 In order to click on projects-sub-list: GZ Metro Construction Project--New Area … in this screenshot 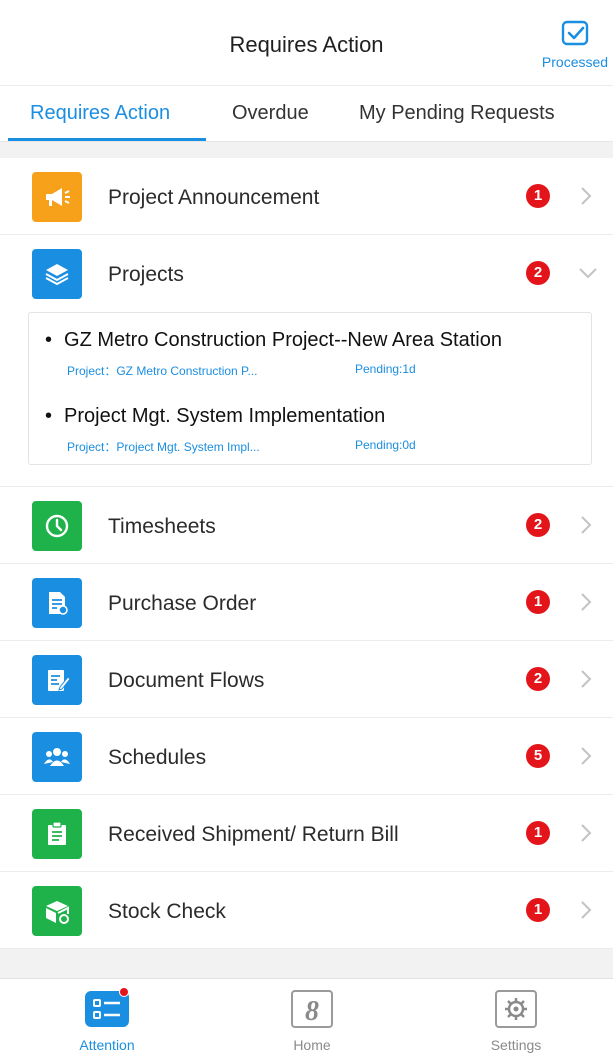, I will do `click(310, 388)`.